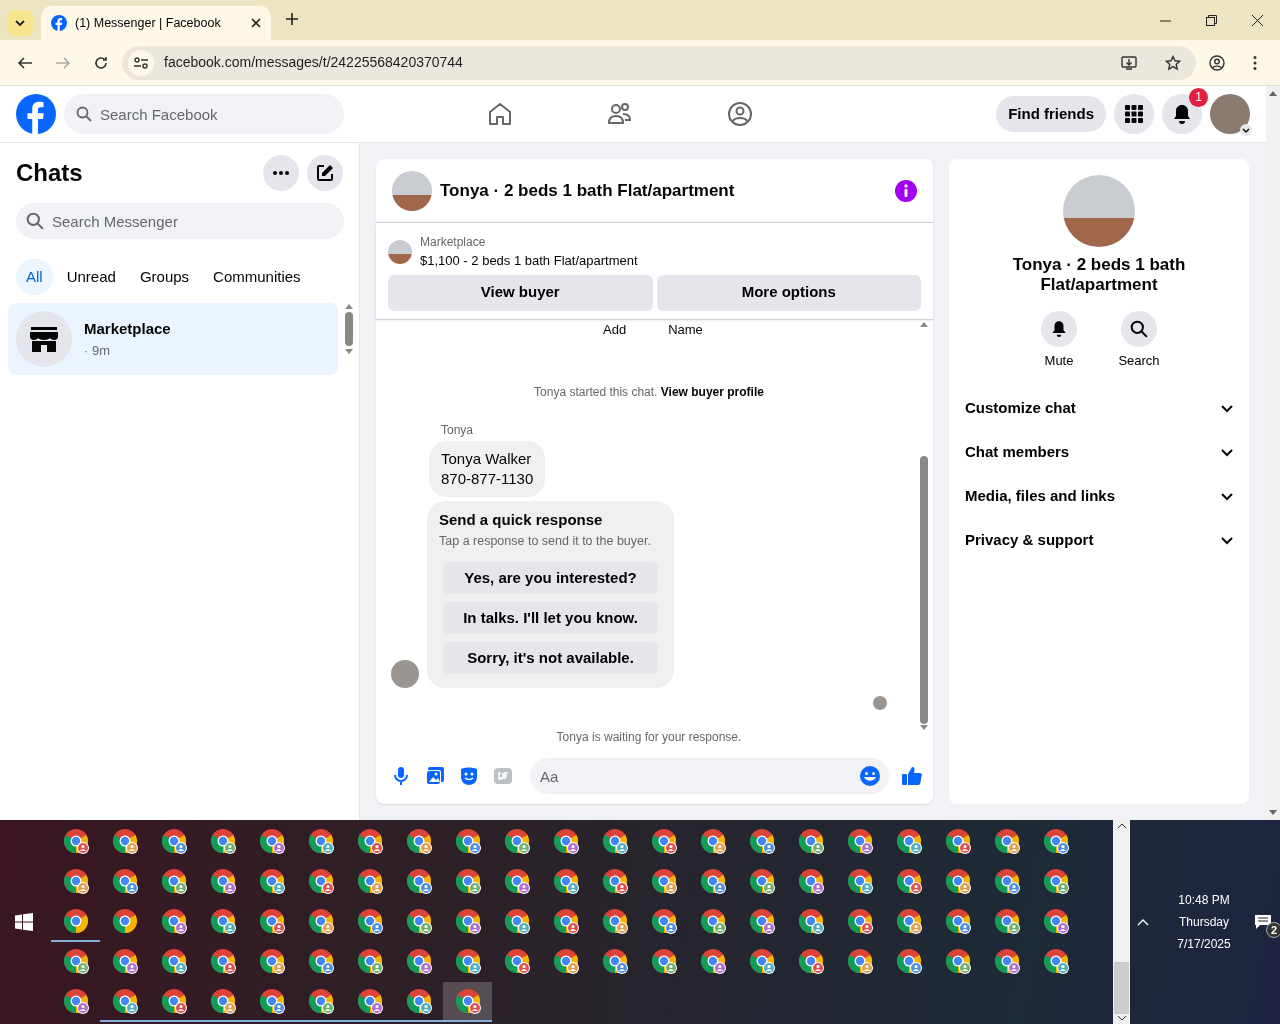  Describe the element at coordinates (1273, 930) in the screenshot. I see `notification-count: 2` at that location.